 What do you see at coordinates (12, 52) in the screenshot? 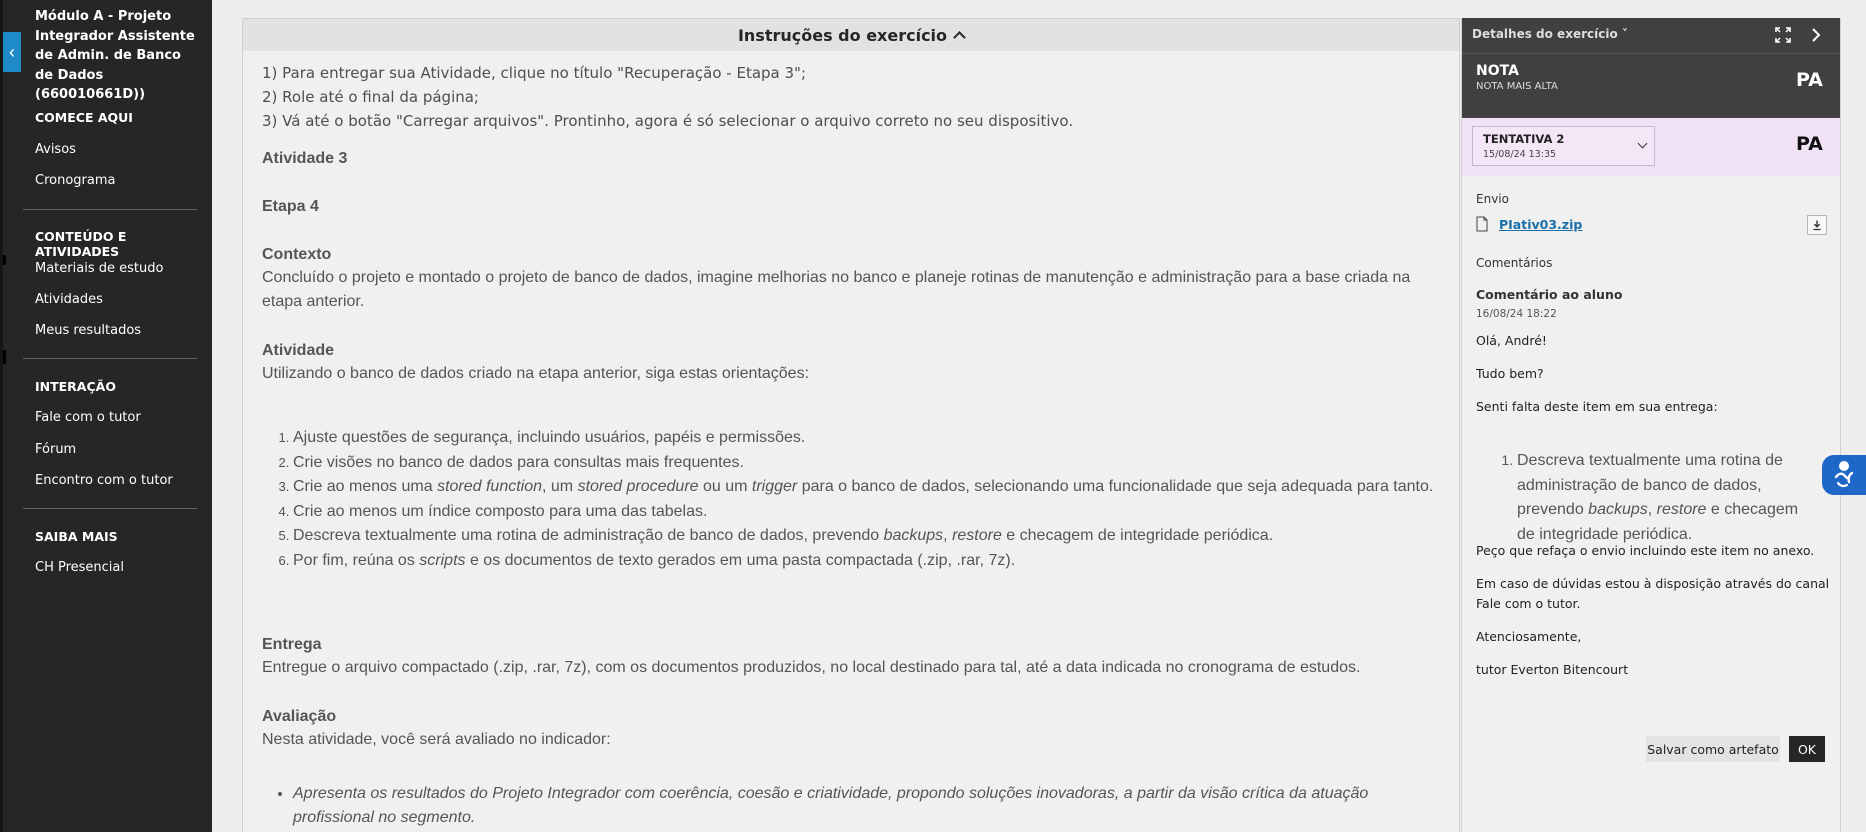
I see `collapse-sidebar-button: ‹` at bounding box center [12, 52].